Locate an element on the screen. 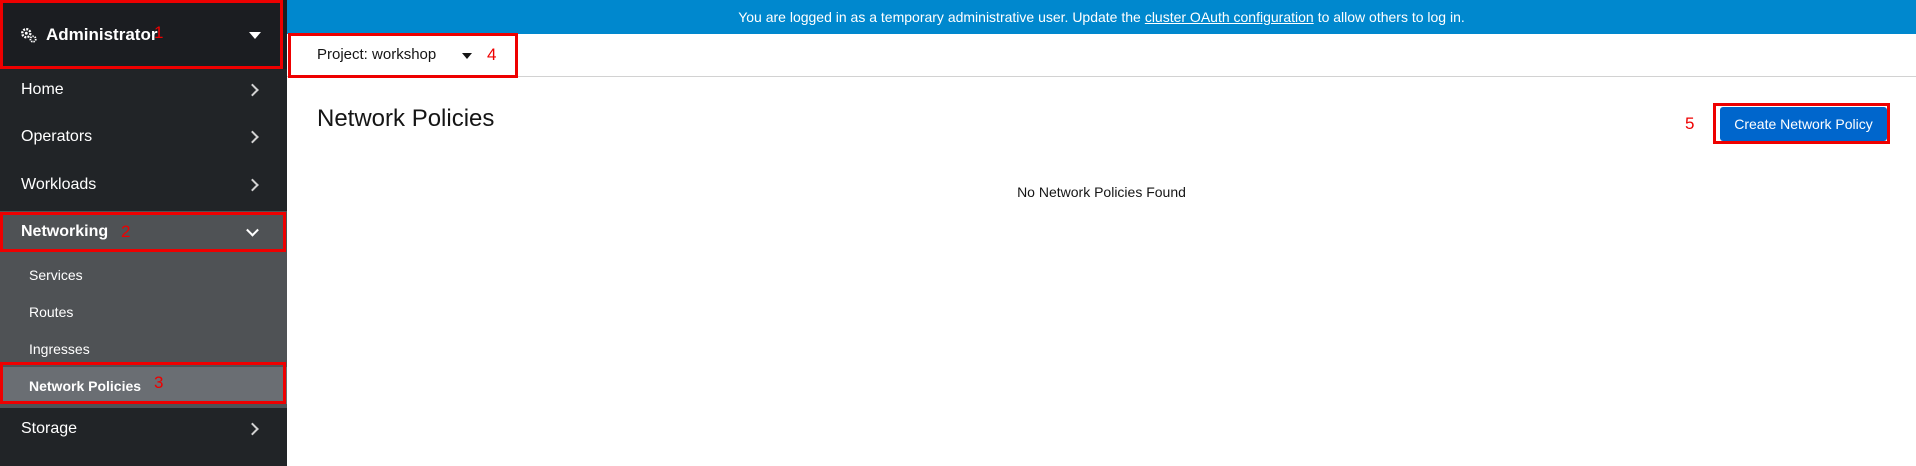 The image size is (1916, 466). nav-item-workloads: Workloads is located at coordinates (143, 185).